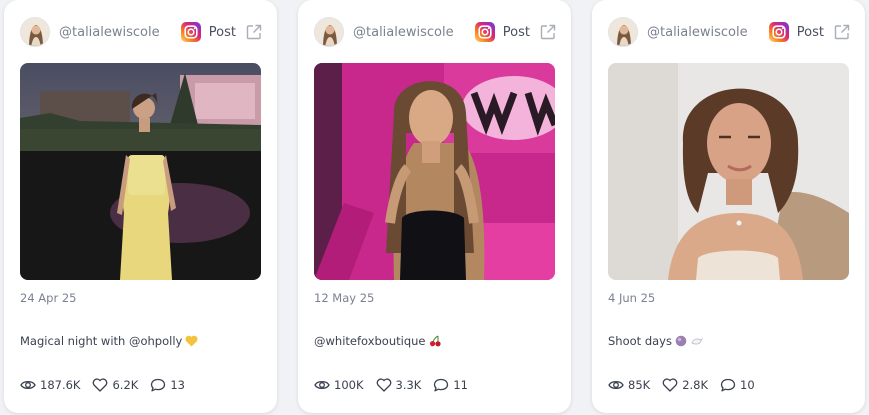 The width and height of the screenshot is (869, 415). I want to click on post-caption: Shoot days, so click(729, 342).